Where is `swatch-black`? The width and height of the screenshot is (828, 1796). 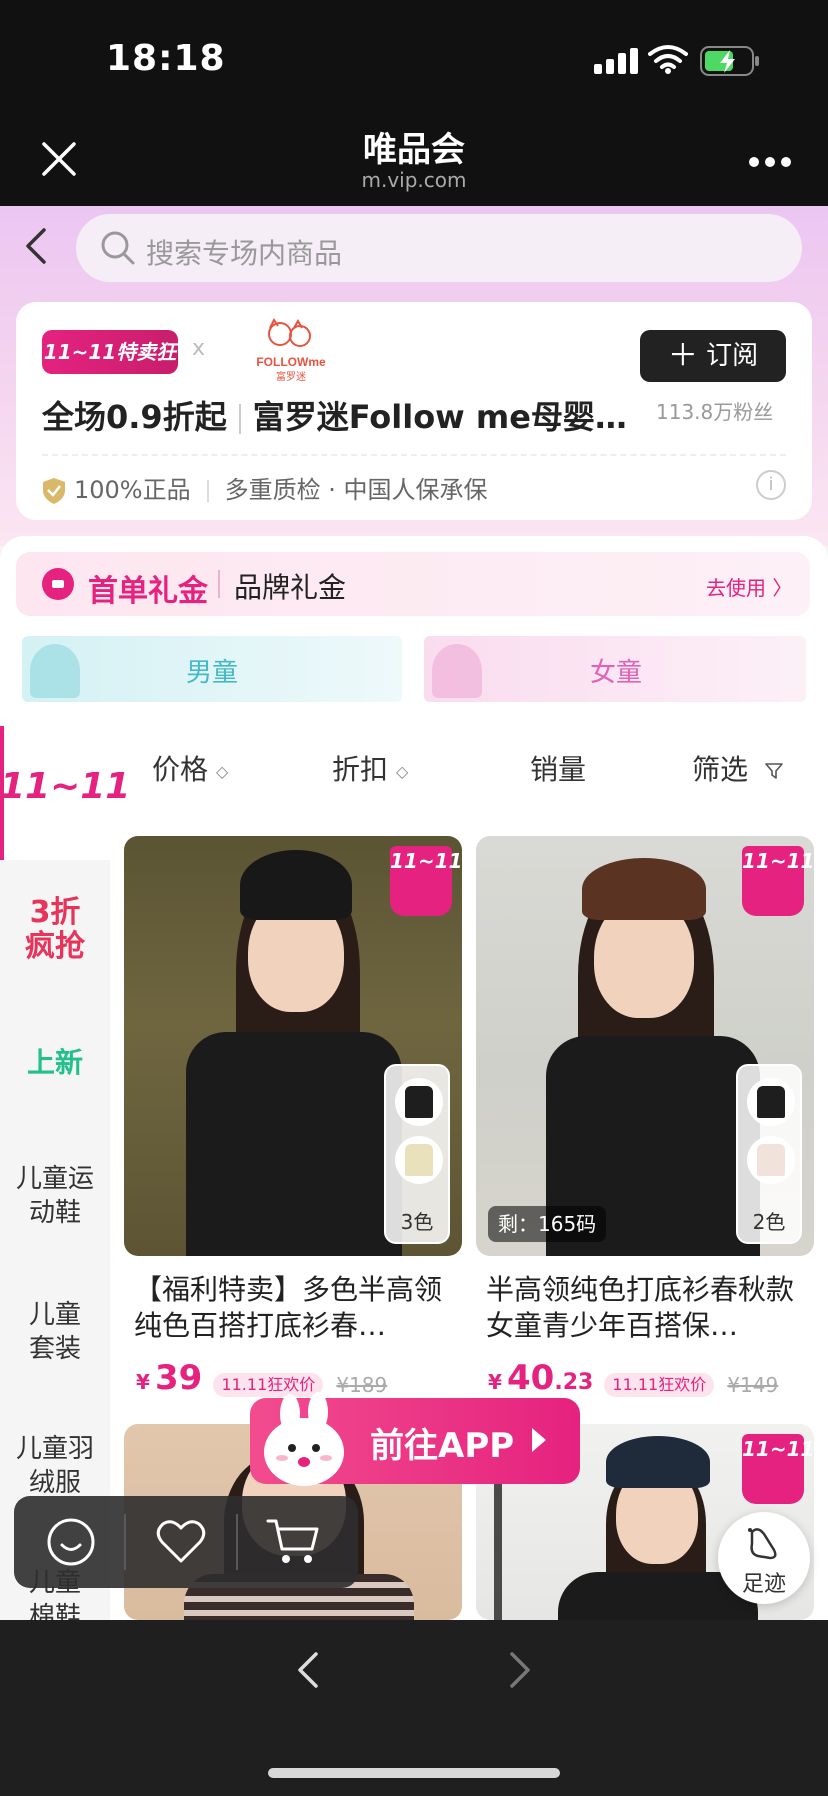
swatch-black is located at coordinates (771, 1102).